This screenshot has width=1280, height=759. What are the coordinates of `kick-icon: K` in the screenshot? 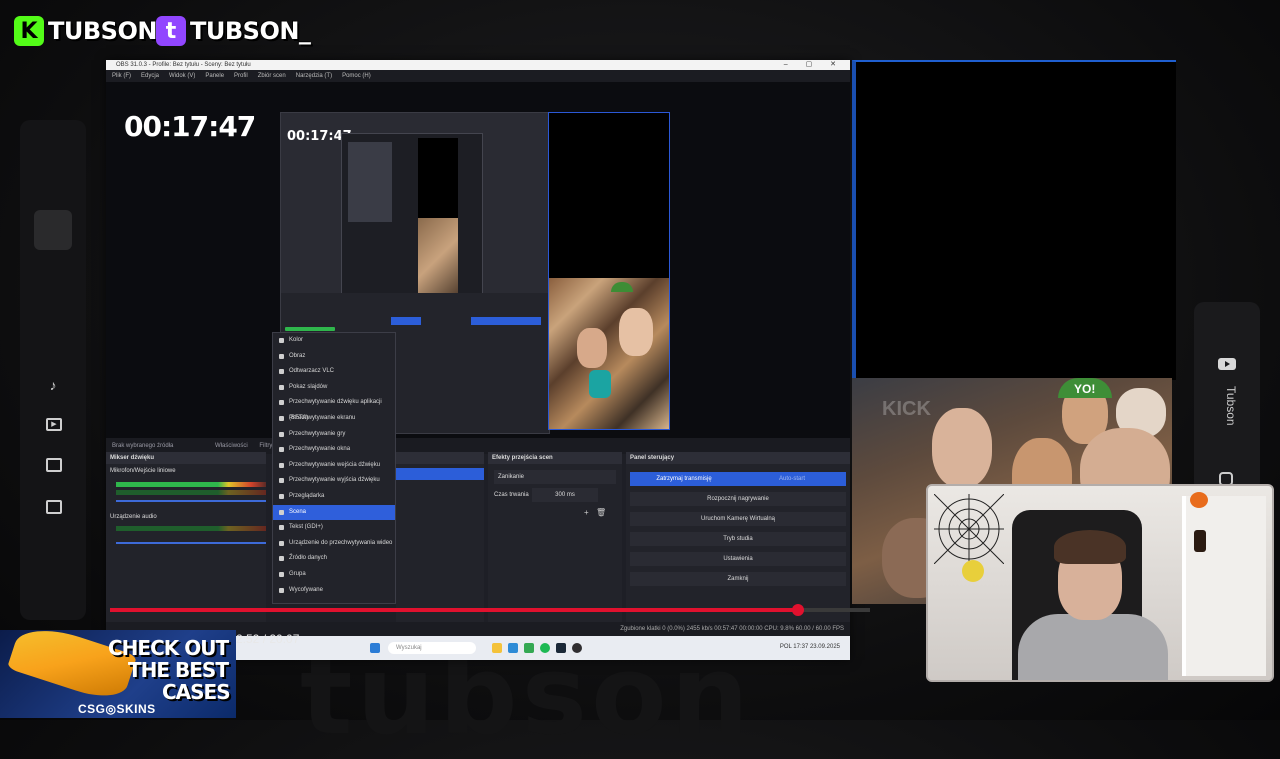 It's located at (29, 31).